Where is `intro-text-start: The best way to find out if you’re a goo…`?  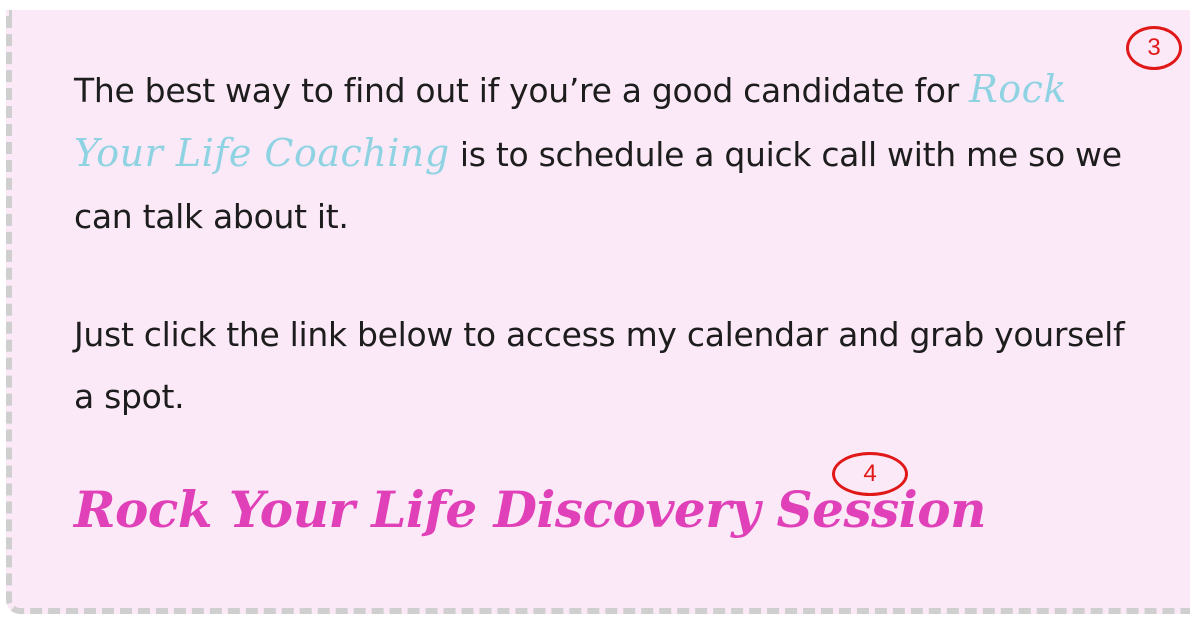 intro-text-start: The best way to find out if you’re a goo… is located at coordinates (522, 90).